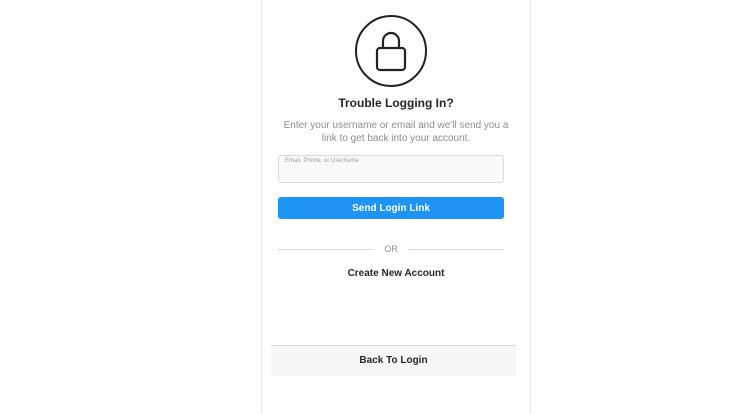 This screenshot has height=414, width=750. Describe the element at coordinates (456, 249) in the screenshot. I see `divider-line-right` at that location.